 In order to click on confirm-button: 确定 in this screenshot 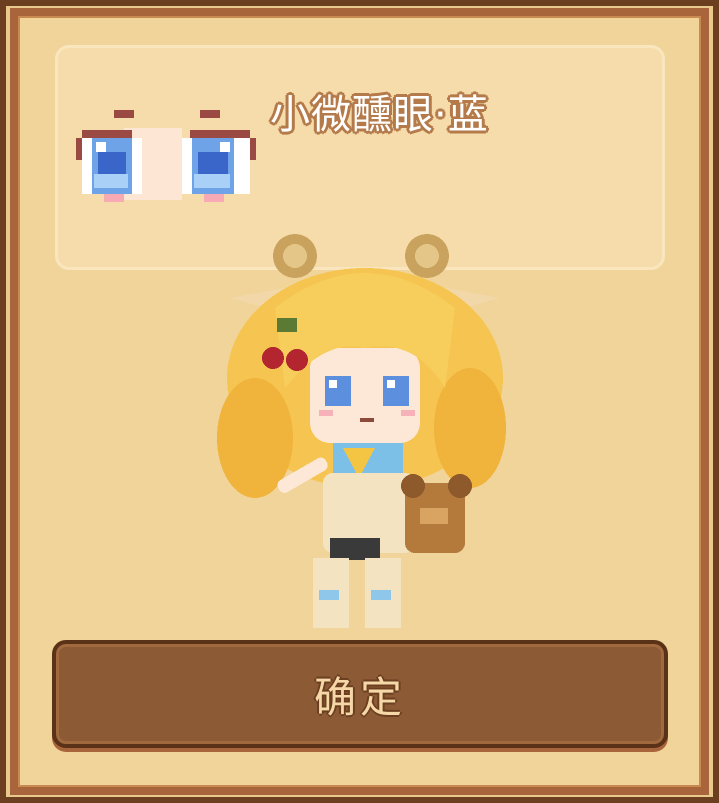, I will do `click(360, 694)`.